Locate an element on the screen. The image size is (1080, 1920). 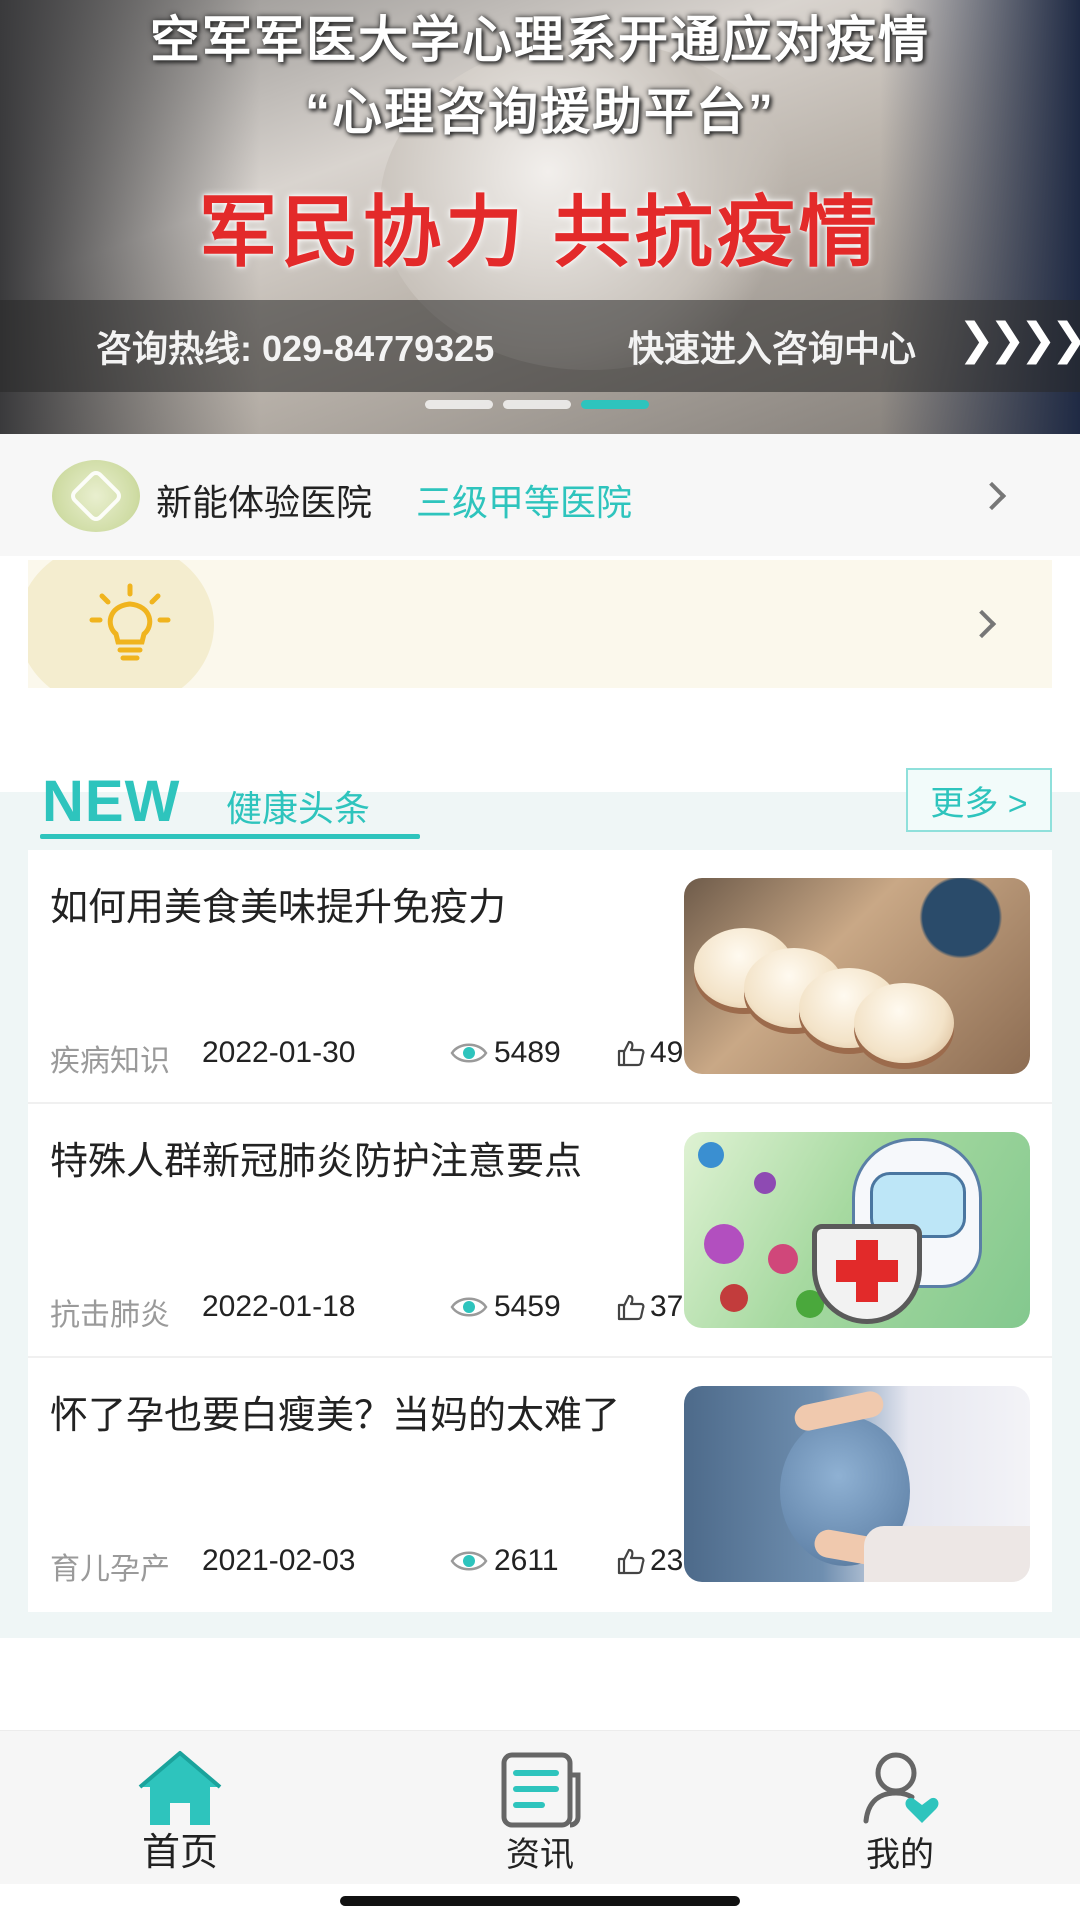
likes-count: 49 is located at coordinates (667, 1052).